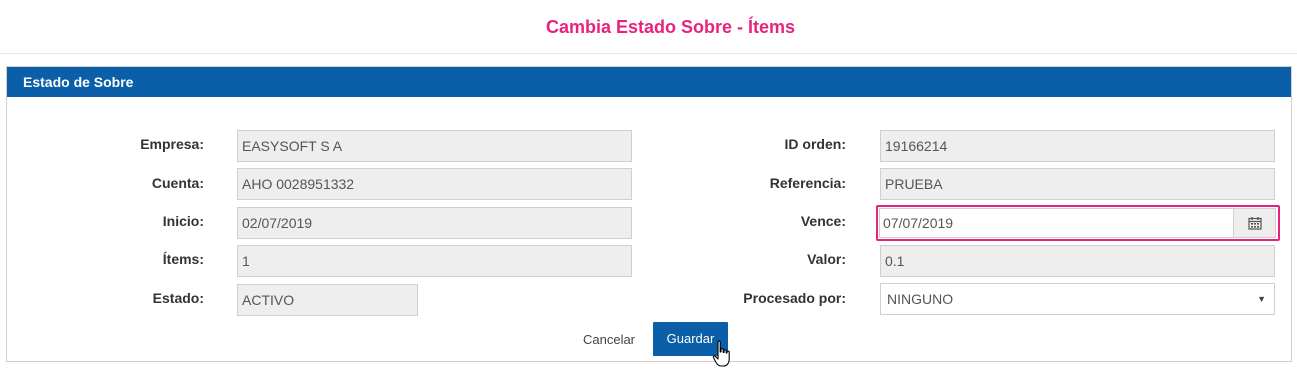  Describe the element at coordinates (609, 340) in the screenshot. I see `cancel-button: Cancelar` at that location.